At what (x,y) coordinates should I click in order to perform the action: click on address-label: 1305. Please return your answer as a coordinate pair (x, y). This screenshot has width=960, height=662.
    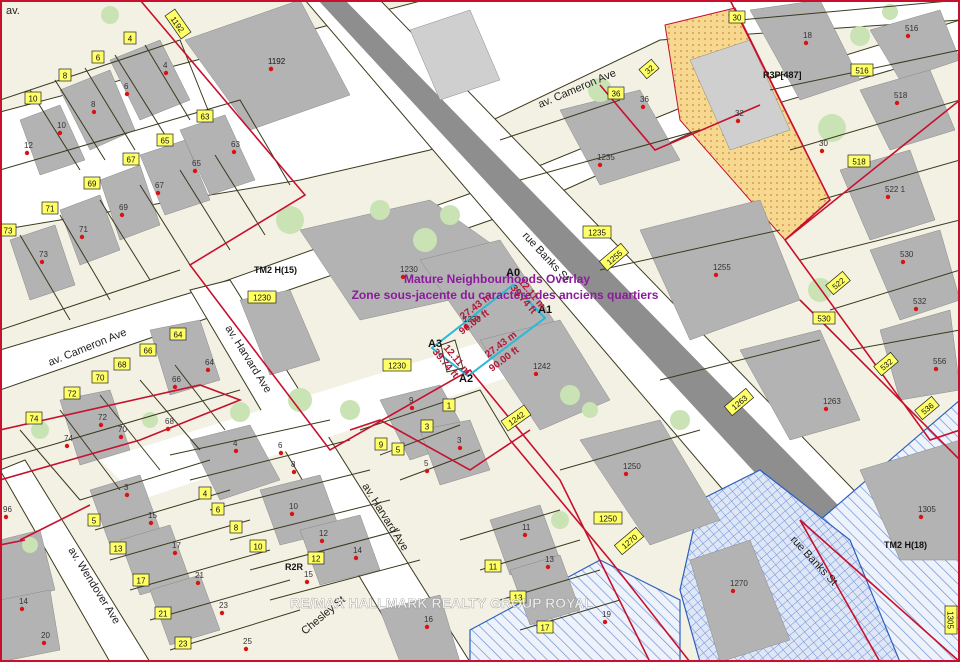
    Looking at the image, I should click on (951, 620).